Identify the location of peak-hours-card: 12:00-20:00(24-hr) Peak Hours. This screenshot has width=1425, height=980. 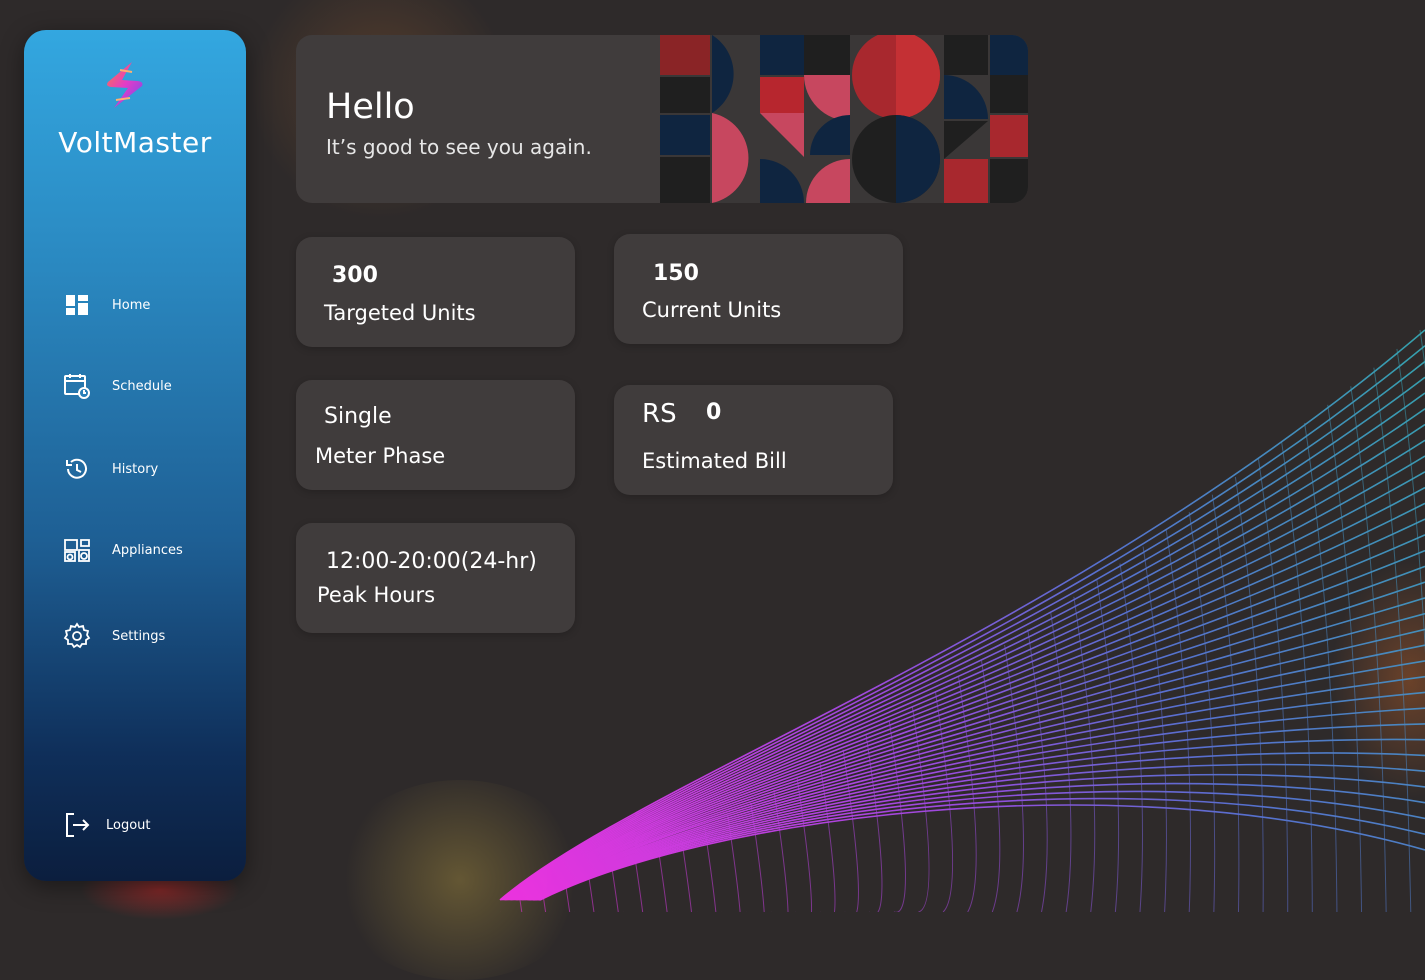
(435, 578).